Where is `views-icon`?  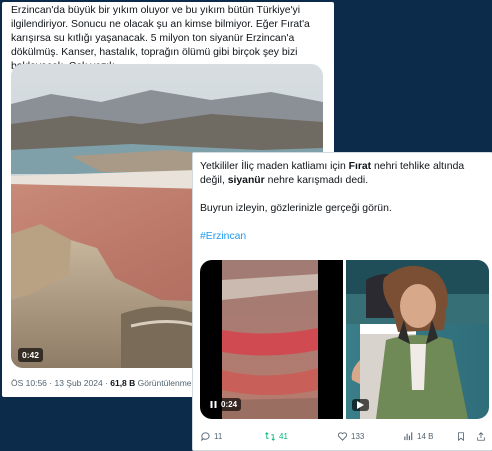 views-icon is located at coordinates (408, 435).